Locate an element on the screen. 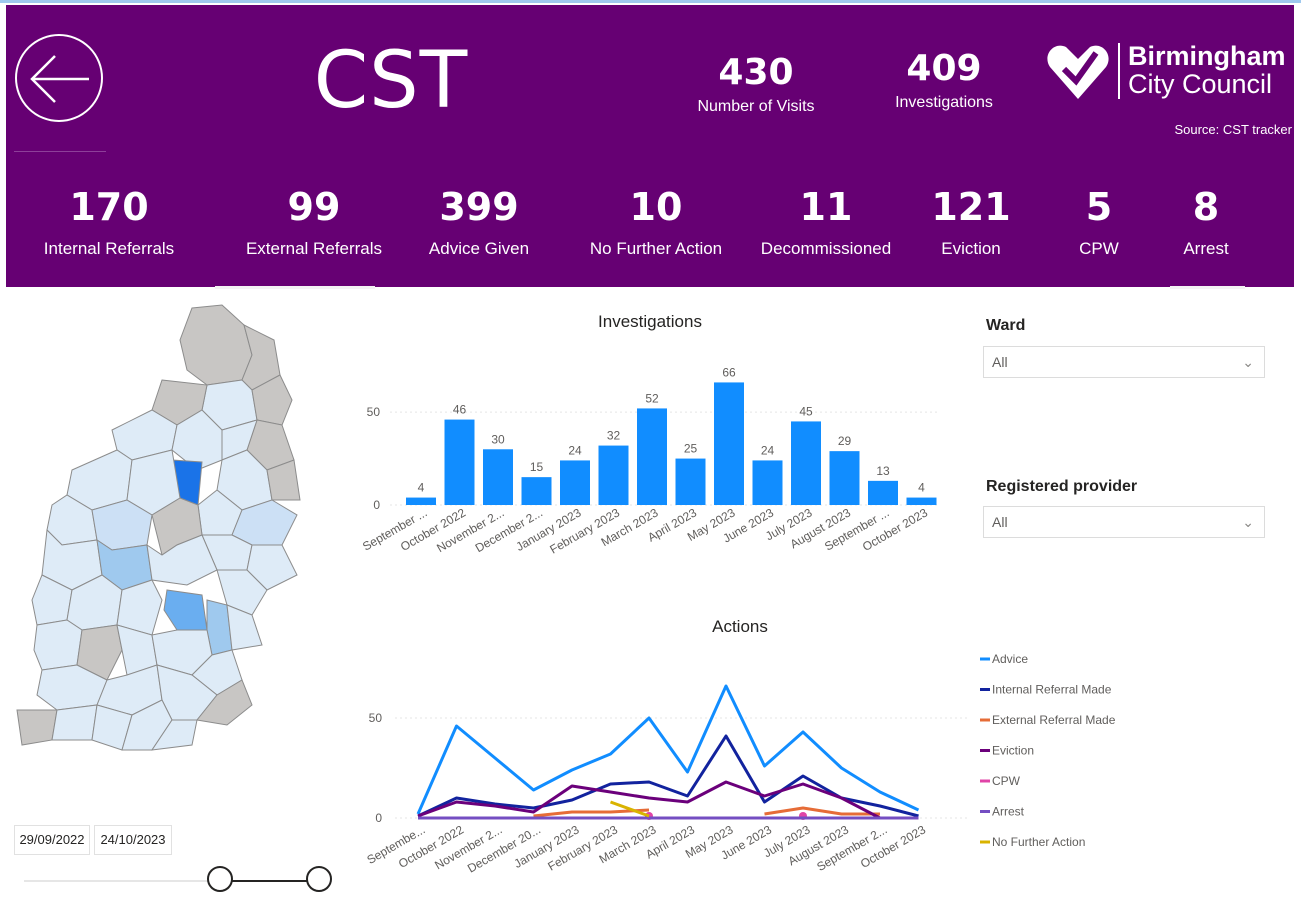  bar-data-label: 32 is located at coordinates (614, 436).